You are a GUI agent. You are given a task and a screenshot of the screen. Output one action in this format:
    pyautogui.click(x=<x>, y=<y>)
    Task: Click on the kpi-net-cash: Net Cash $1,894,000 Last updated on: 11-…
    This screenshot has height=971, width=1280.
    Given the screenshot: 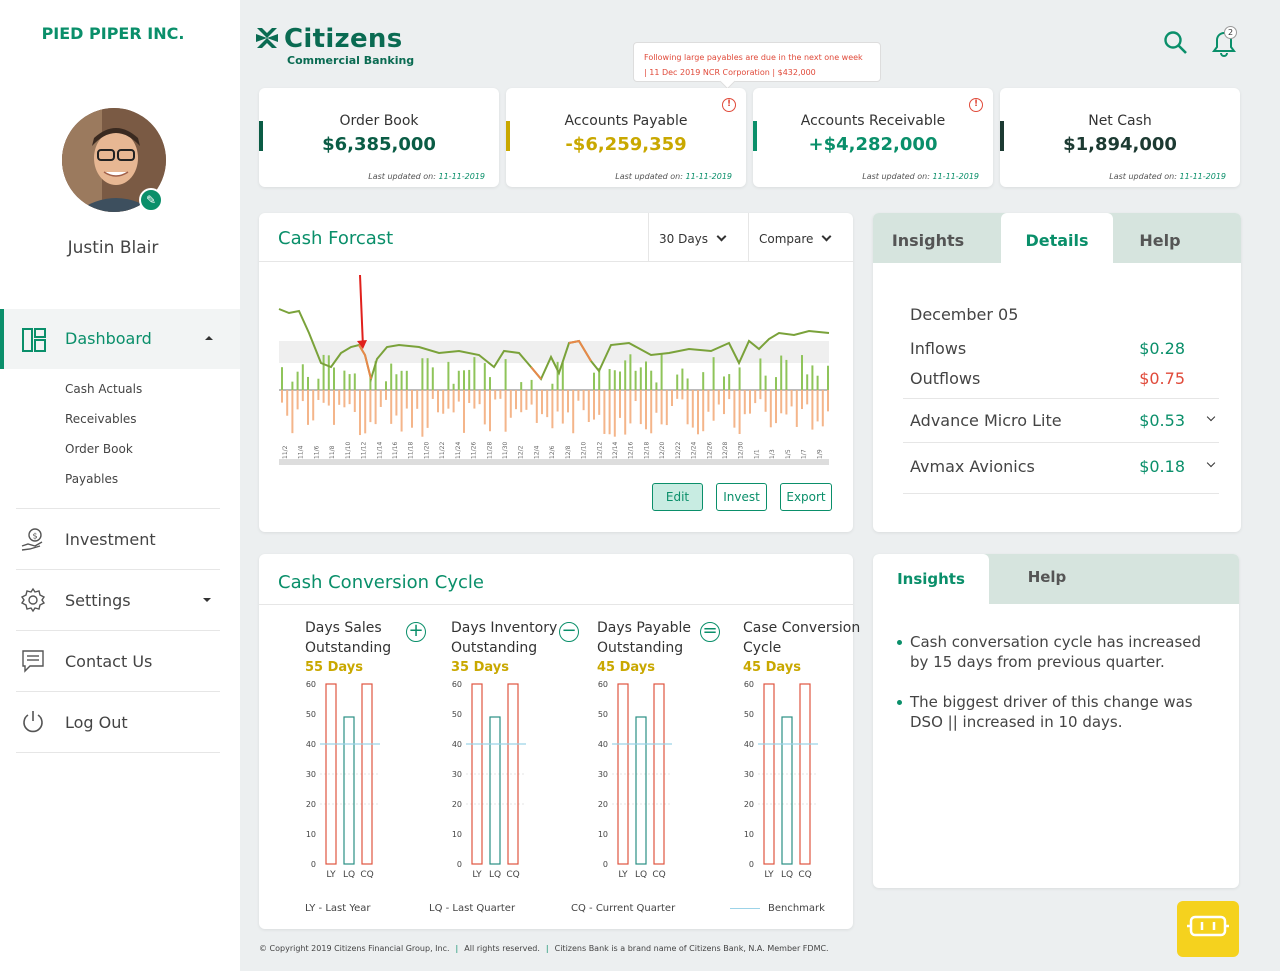 What is the action you would take?
    pyautogui.click(x=1120, y=137)
    